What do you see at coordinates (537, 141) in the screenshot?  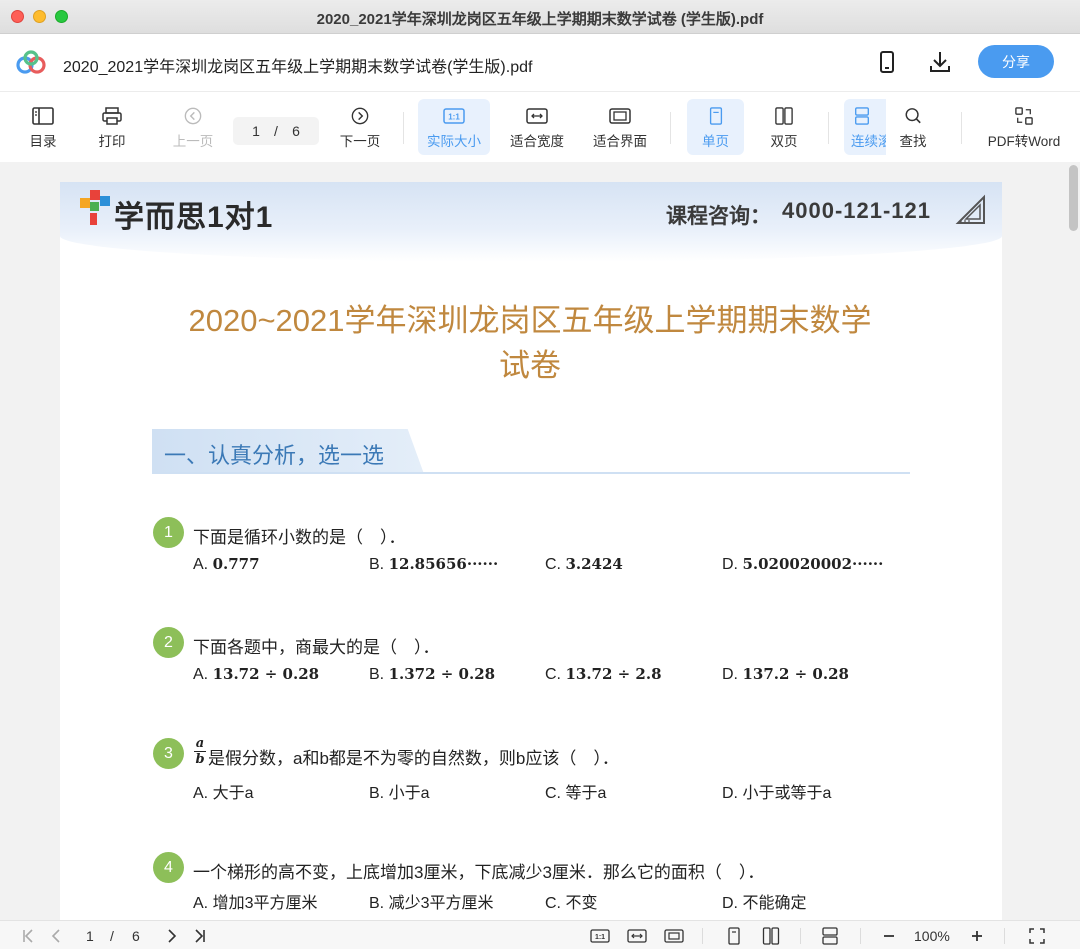 I see `fit-width-label: 适合宽度` at bounding box center [537, 141].